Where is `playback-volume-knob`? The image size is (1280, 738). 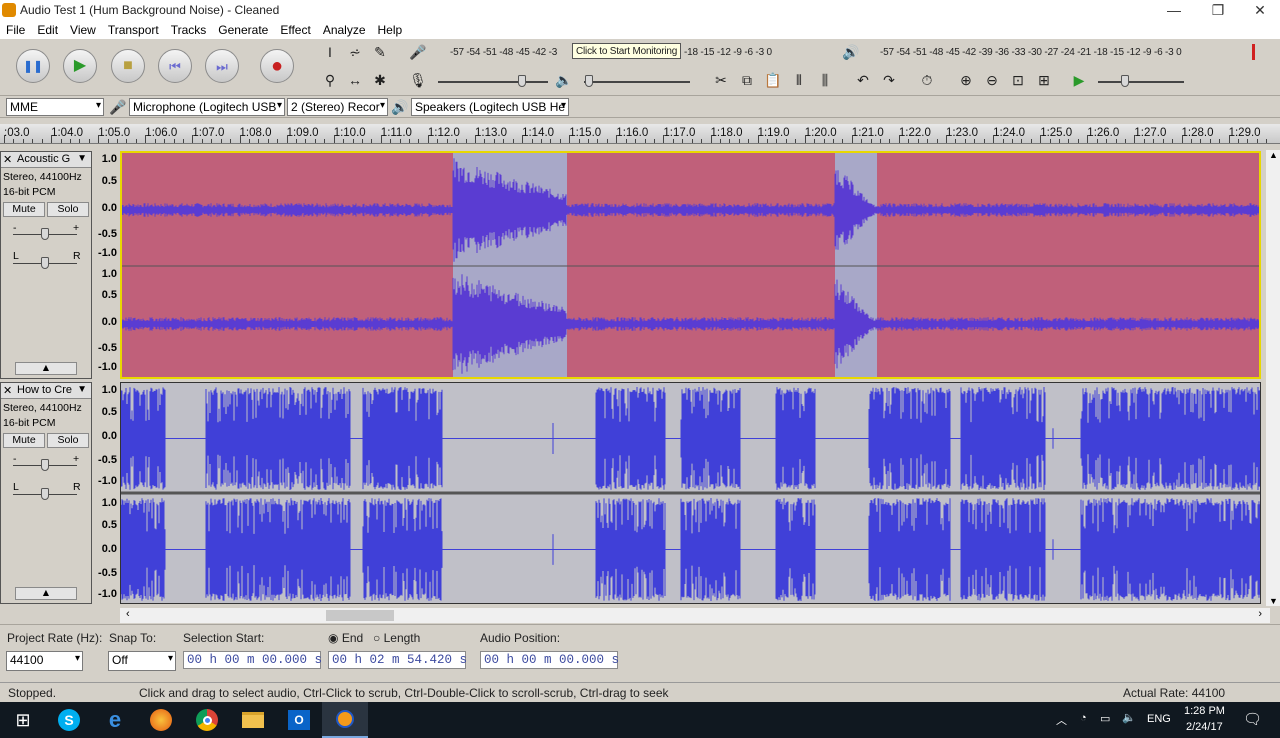
playback-volume-knob is located at coordinates (589, 81).